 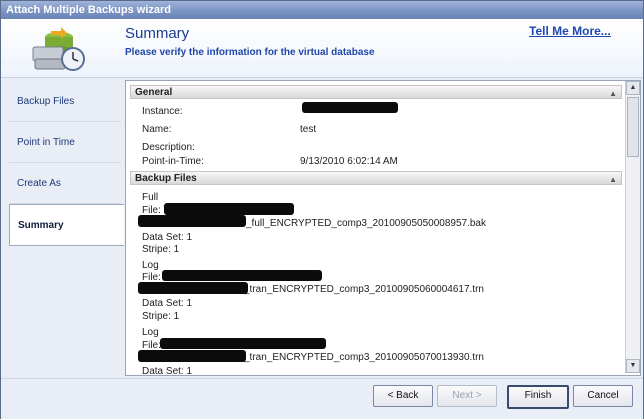 I want to click on general-section-header: General ▲, so click(x=376, y=92).